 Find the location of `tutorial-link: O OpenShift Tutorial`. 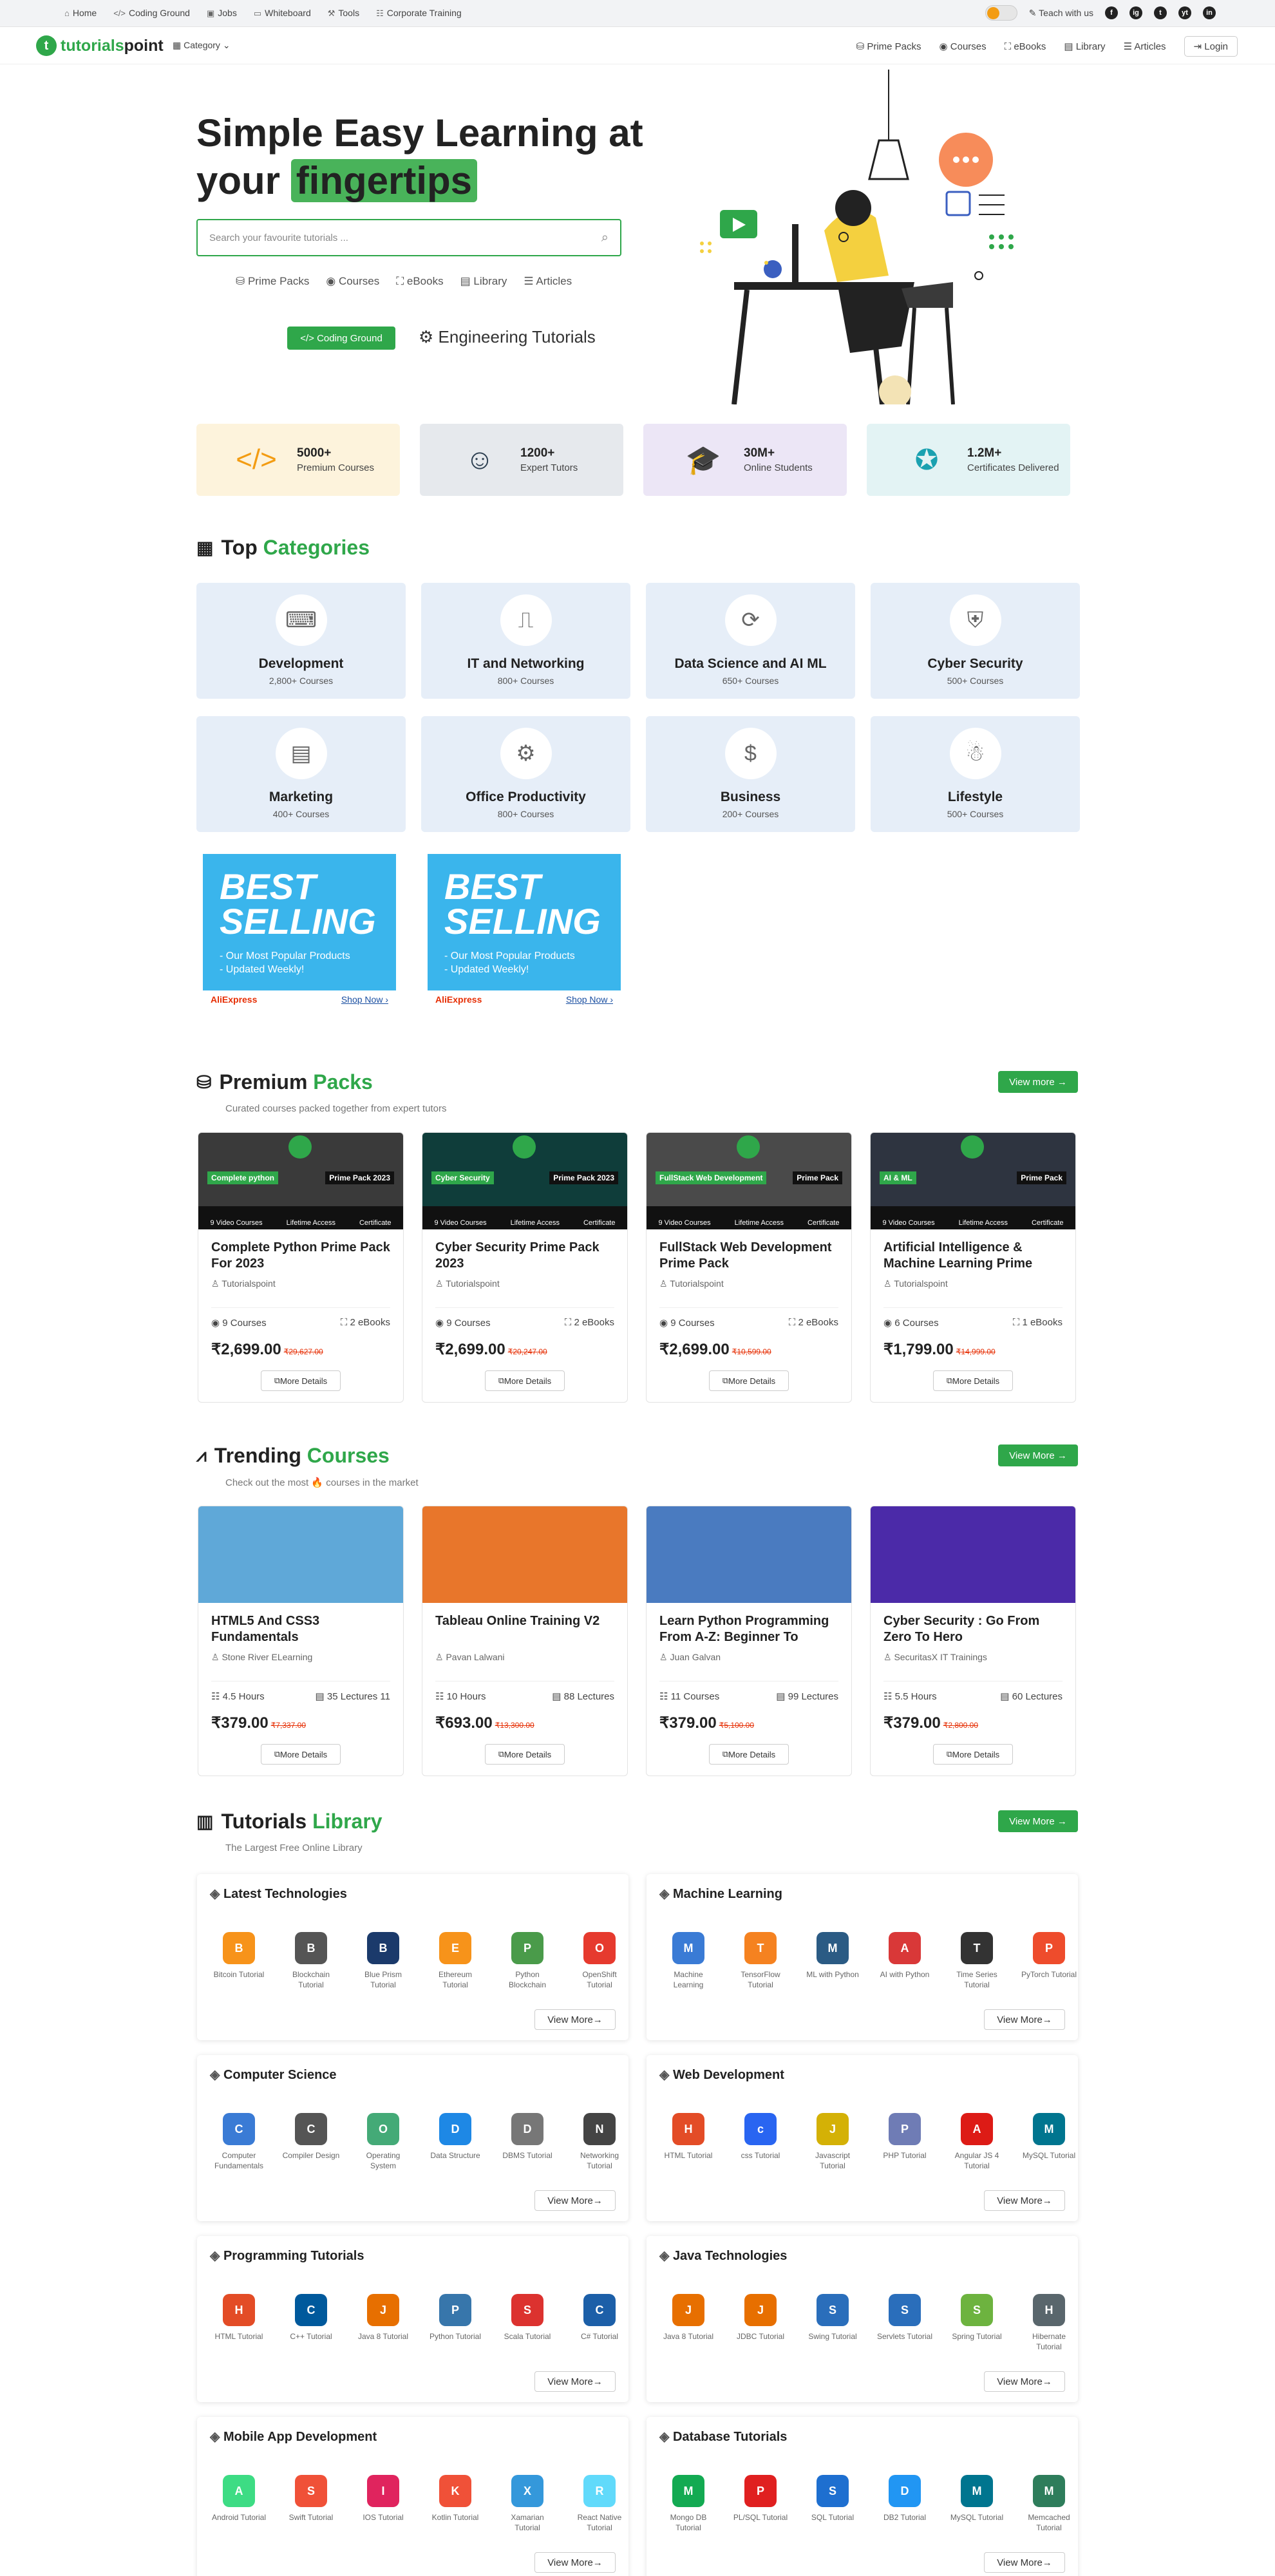

tutorial-link: O OpenShift Tutorial is located at coordinates (599, 1961).